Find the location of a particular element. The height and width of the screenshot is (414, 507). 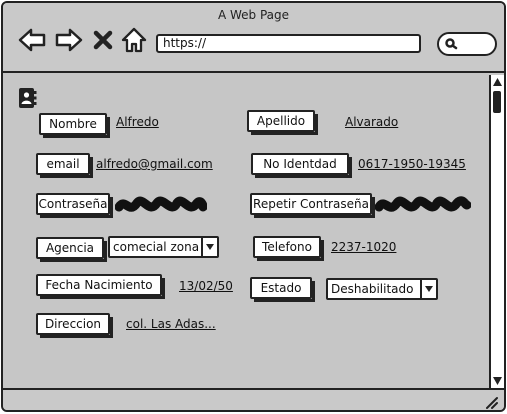

password-masked-scribble is located at coordinates (161, 205).